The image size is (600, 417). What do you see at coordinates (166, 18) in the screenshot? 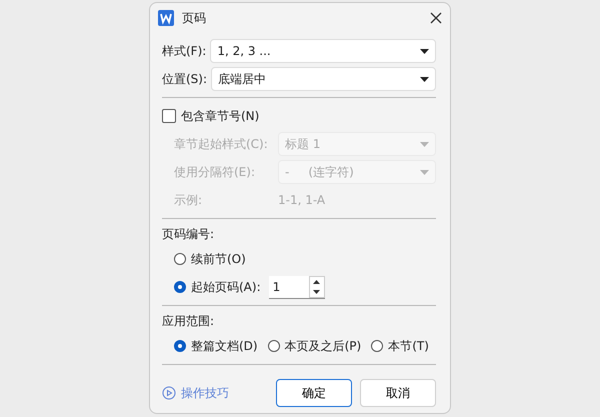
I see `app-logo-icon` at bounding box center [166, 18].